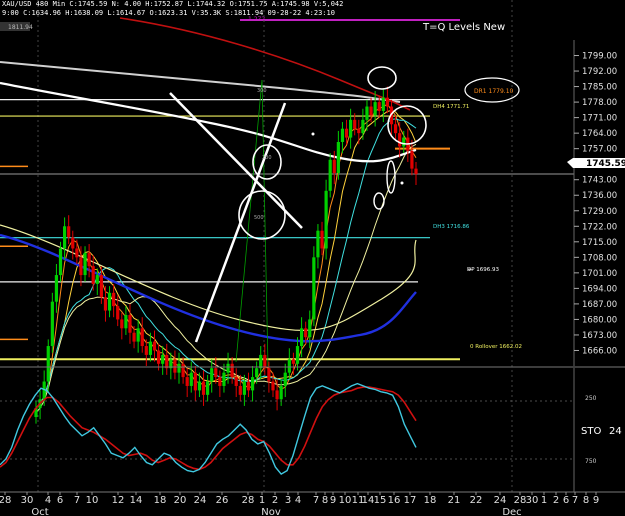 This screenshot has height=516, width=625. What do you see at coordinates (39, 511) in the screenshot?
I see `month-label: Oct` at bounding box center [39, 511].